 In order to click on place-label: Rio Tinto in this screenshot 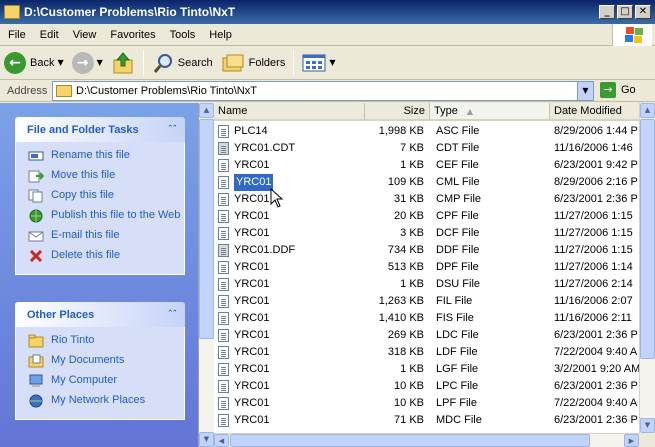, I will do `click(72, 340)`.